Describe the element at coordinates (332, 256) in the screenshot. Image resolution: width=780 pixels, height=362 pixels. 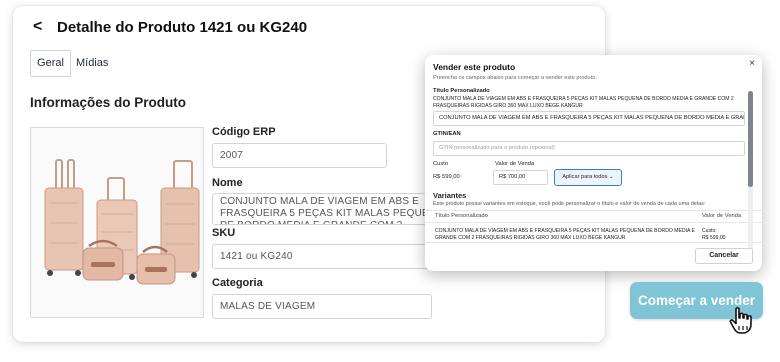
I see `sku-field: 1421 ou KG240` at that location.